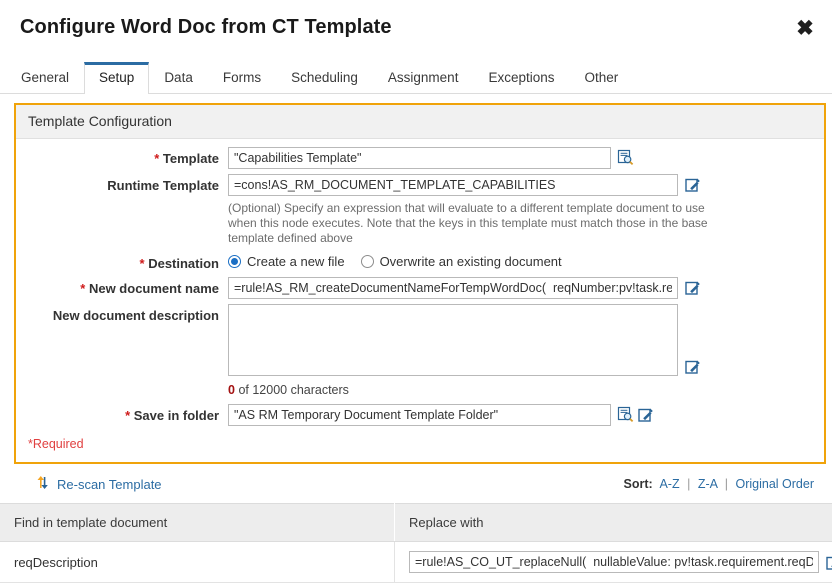 The height and width of the screenshot is (585, 832). Describe the element at coordinates (707, 484) in the screenshot. I see `sort-option-za: Z-A` at that location.